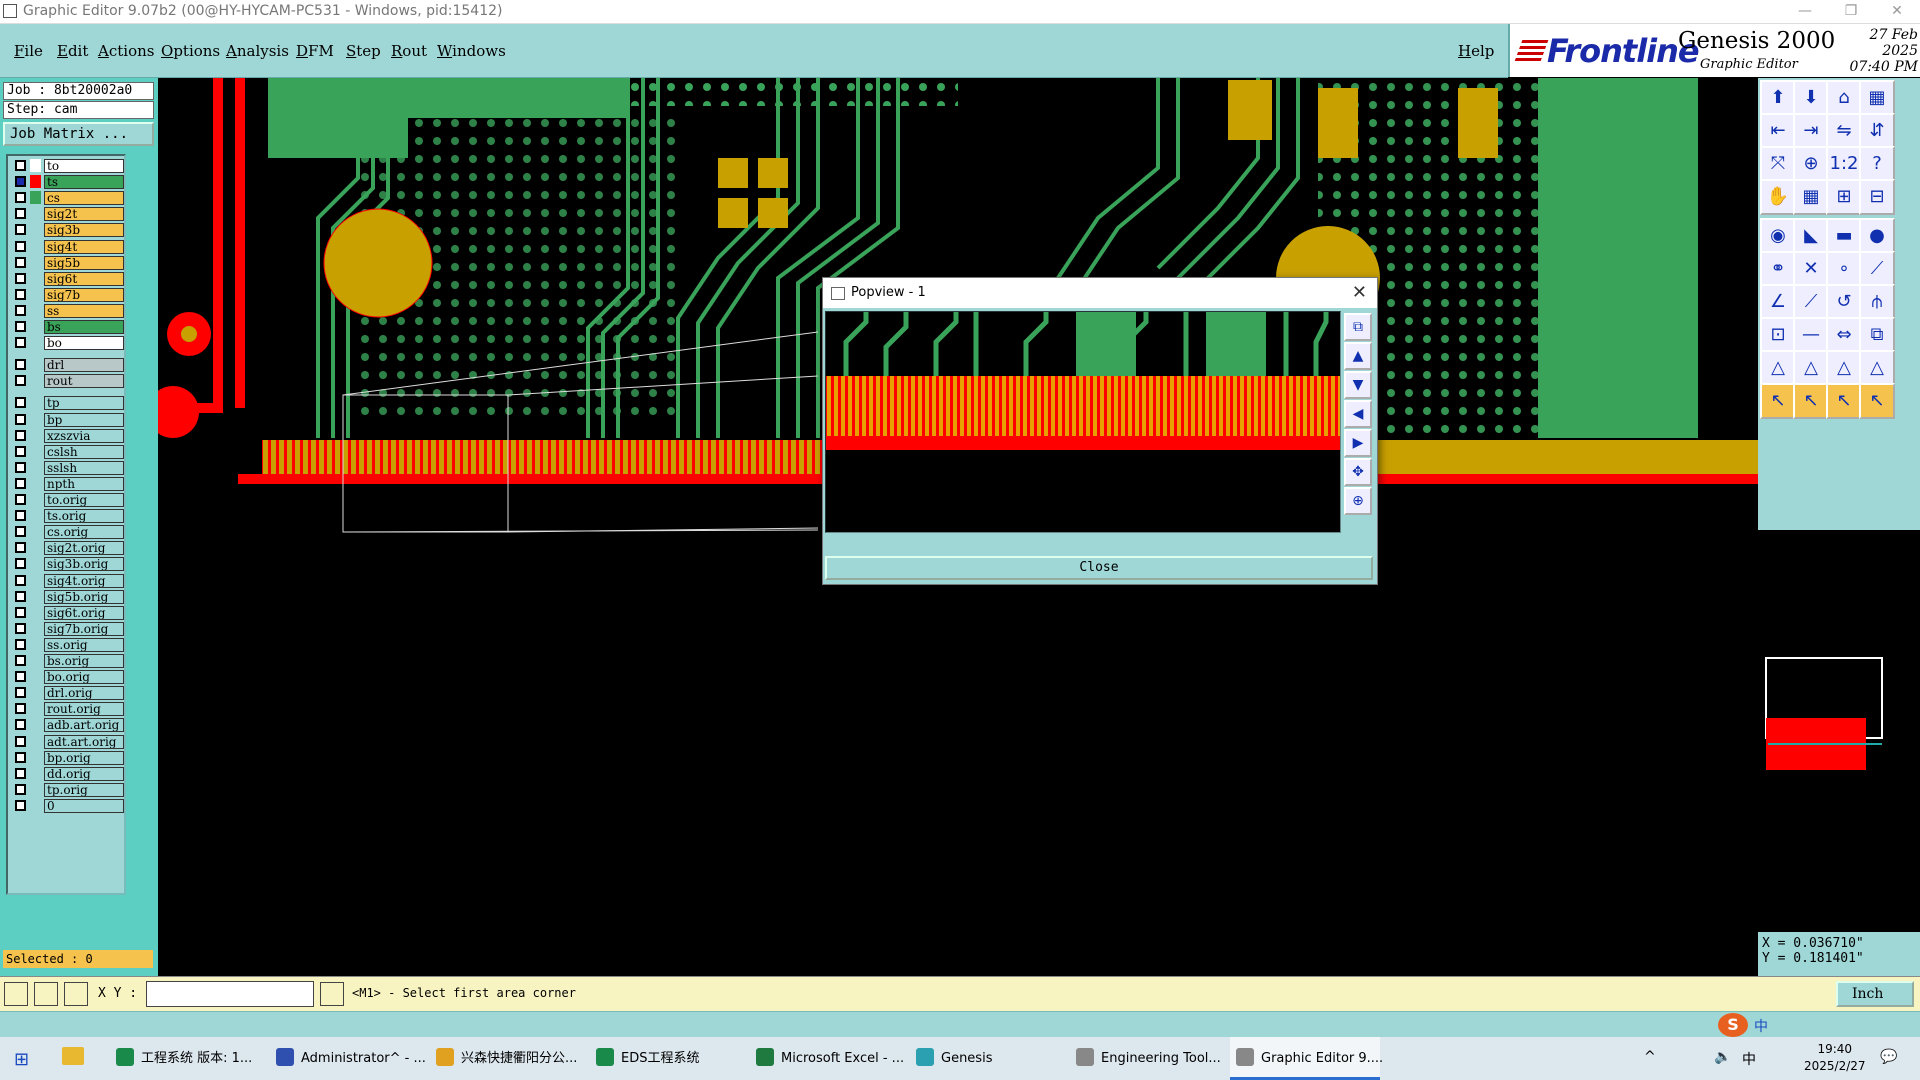 This screenshot has height=1080, width=1920. Describe the element at coordinates (665, 1058) in the screenshot. I see `taskbar-item: EDS工程系统` at that location.